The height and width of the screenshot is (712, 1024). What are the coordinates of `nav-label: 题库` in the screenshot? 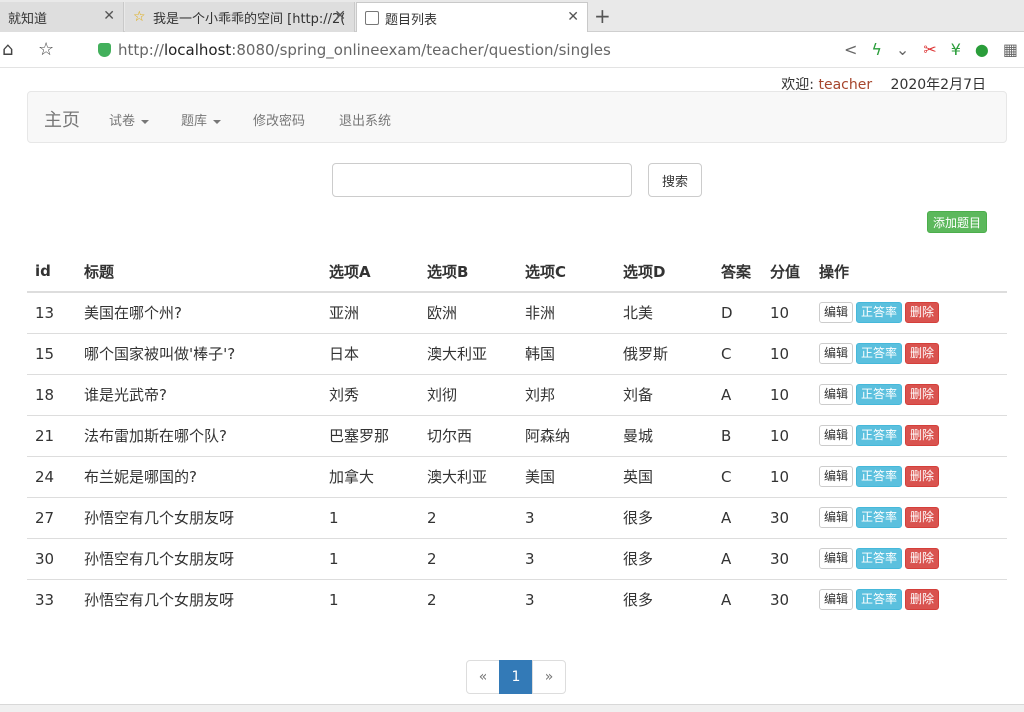 It's located at (194, 121).